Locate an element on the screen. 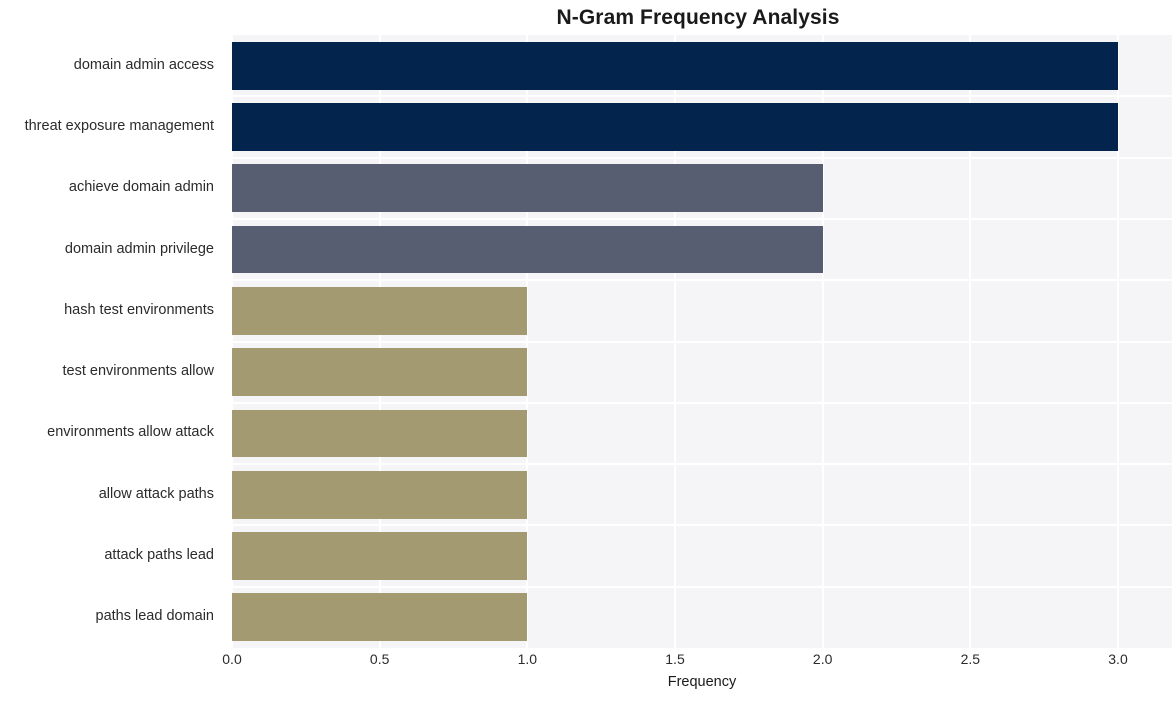 The image size is (1172, 701). y-axis-tick-label: hash test environments is located at coordinates (139, 309).